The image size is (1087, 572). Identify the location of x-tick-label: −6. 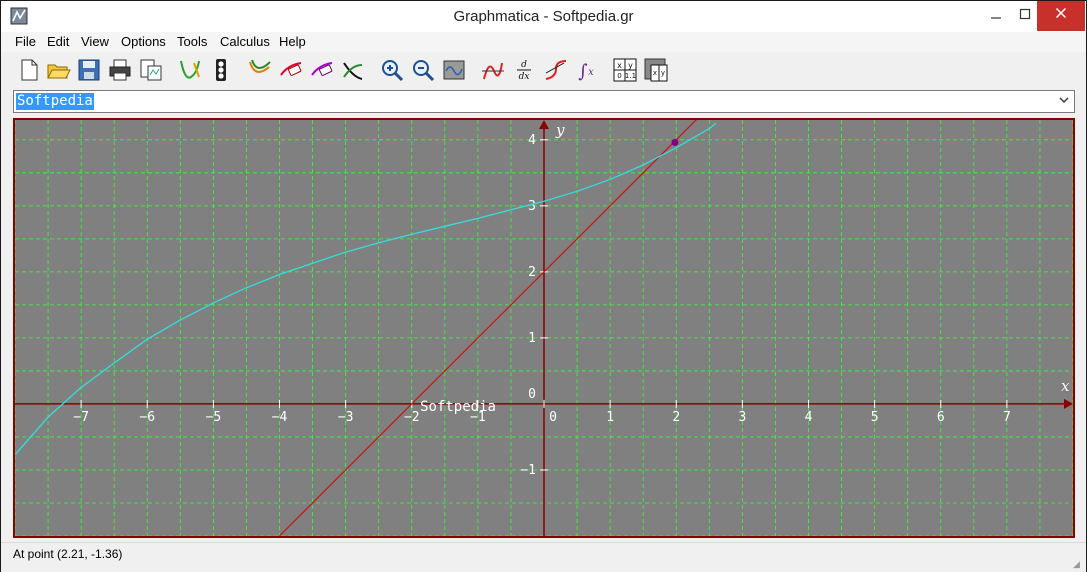
(147, 417).